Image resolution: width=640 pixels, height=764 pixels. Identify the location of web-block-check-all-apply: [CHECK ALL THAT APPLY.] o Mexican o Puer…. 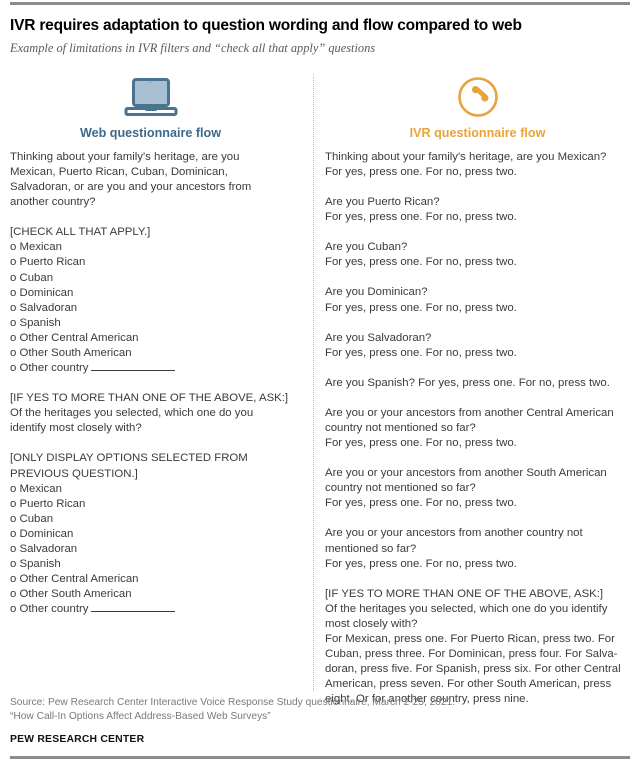
(150, 300).